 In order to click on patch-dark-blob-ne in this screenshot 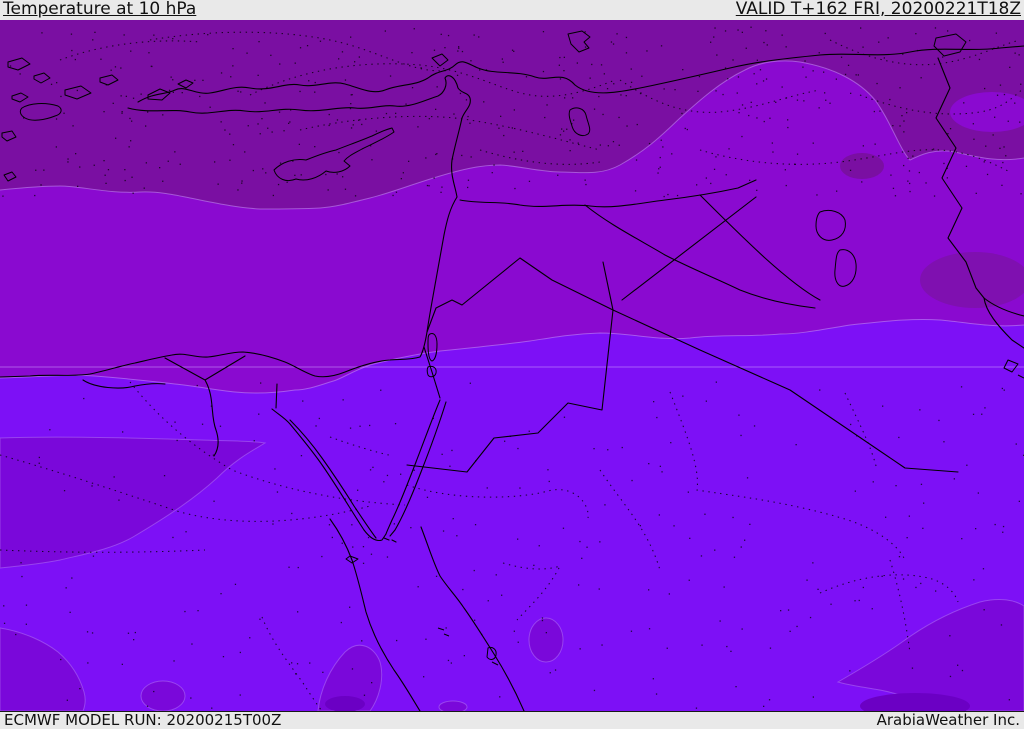, I will do `click(862, 166)`.